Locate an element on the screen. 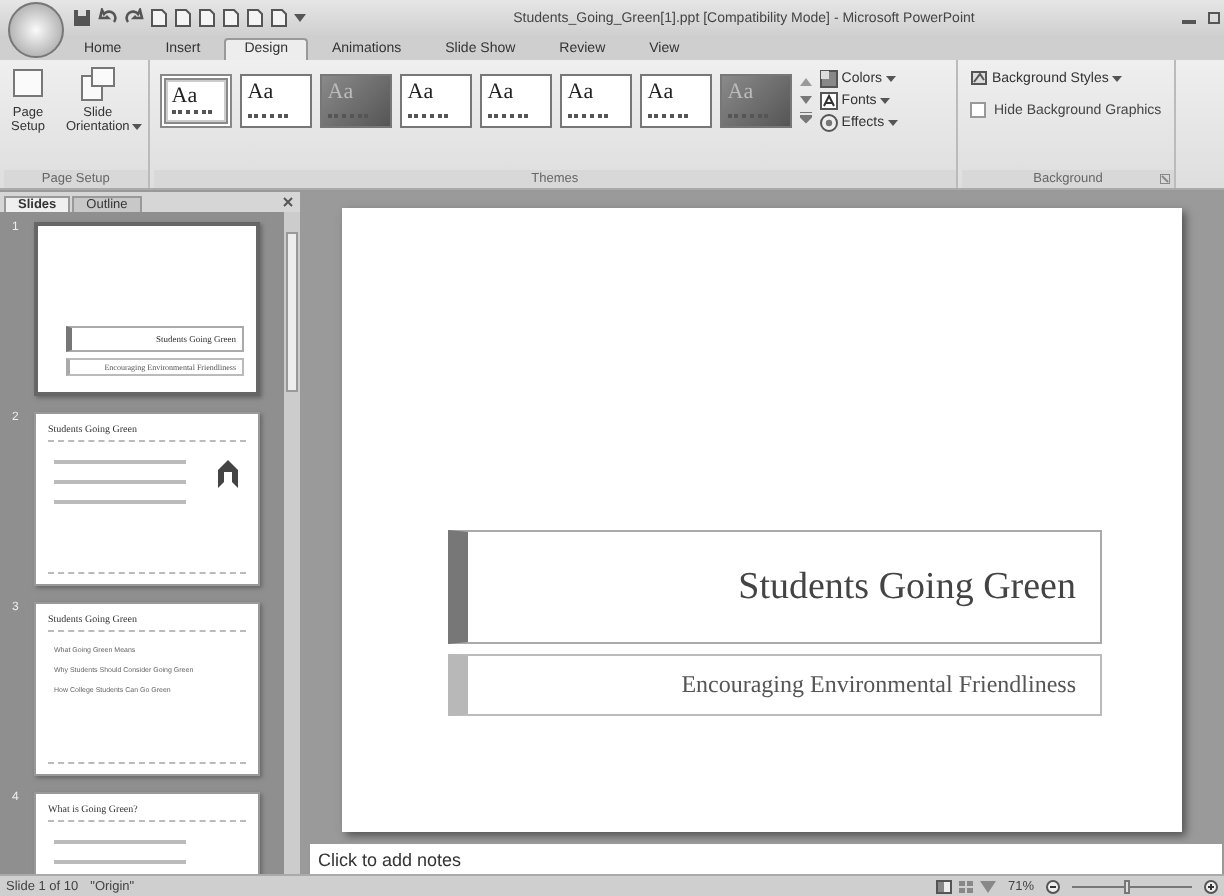 Image resolution: width=1224 pixels, height=896 pixels. letter-a-icon is located at coordinates (828, 101).